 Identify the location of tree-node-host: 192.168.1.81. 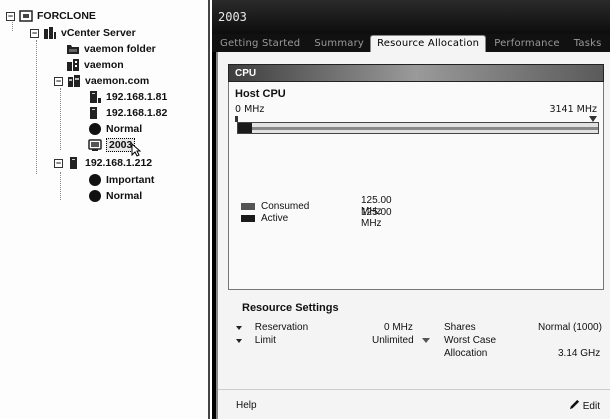
(127, 97).